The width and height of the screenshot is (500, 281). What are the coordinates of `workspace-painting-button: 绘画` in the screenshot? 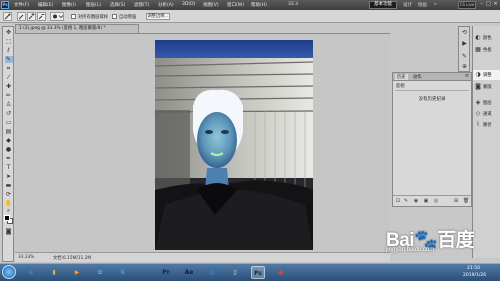 It's located at (422, 5).